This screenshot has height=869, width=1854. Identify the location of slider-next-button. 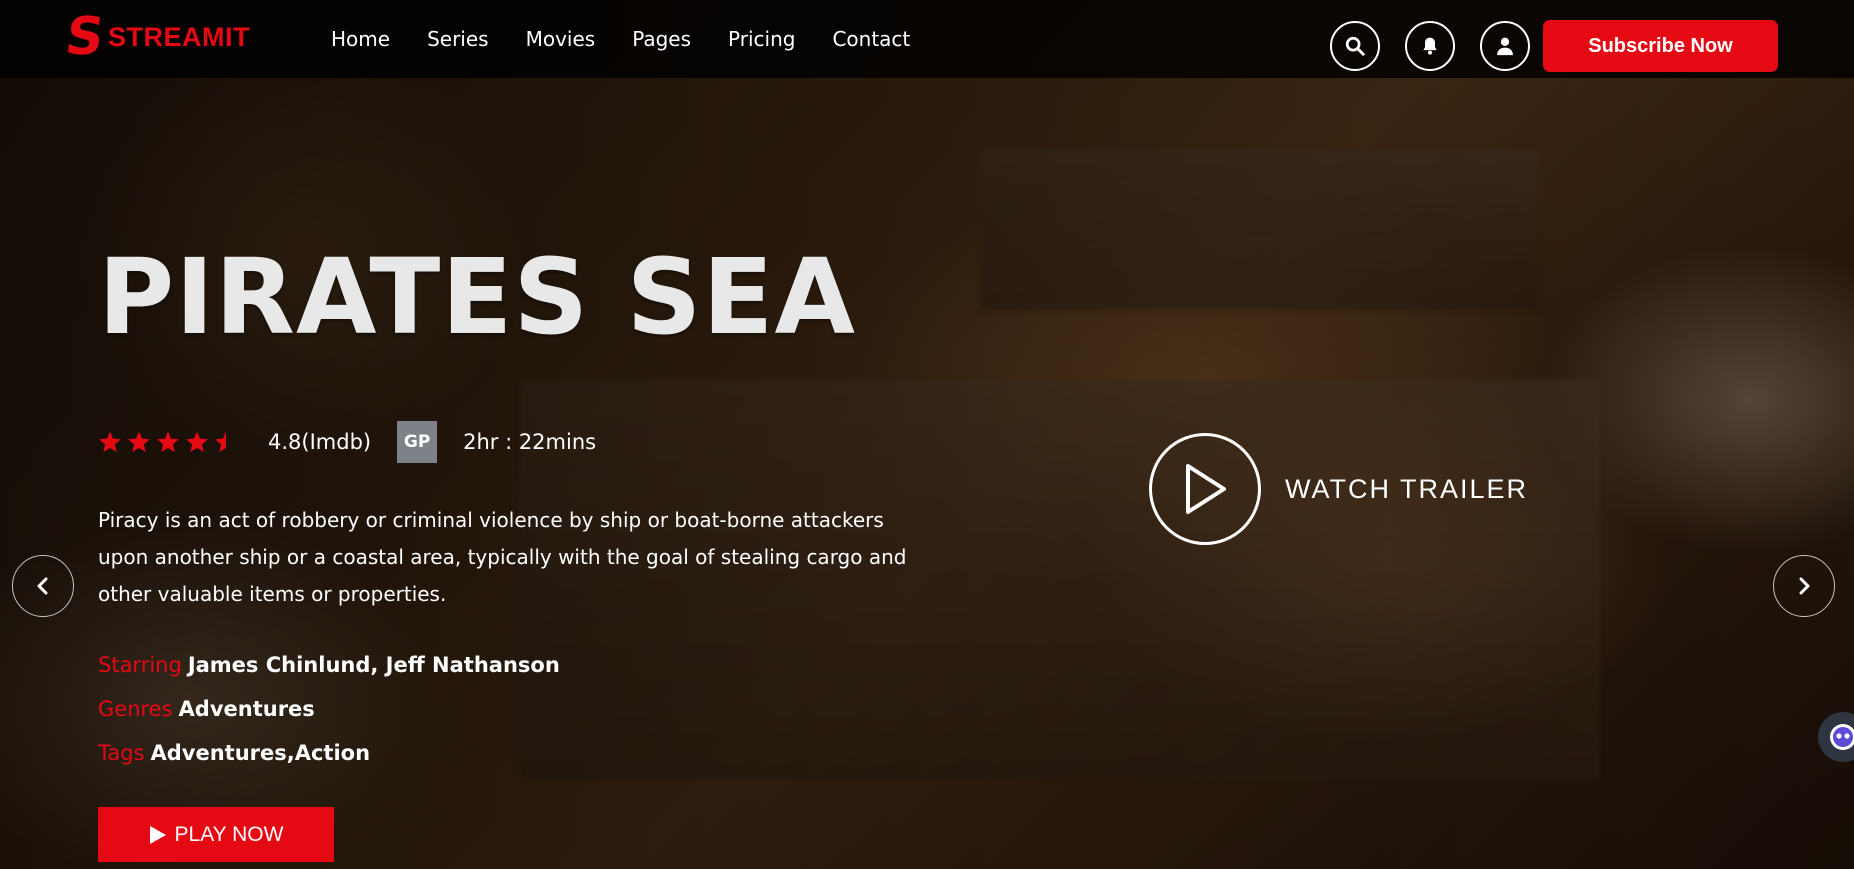
(1804, 586).